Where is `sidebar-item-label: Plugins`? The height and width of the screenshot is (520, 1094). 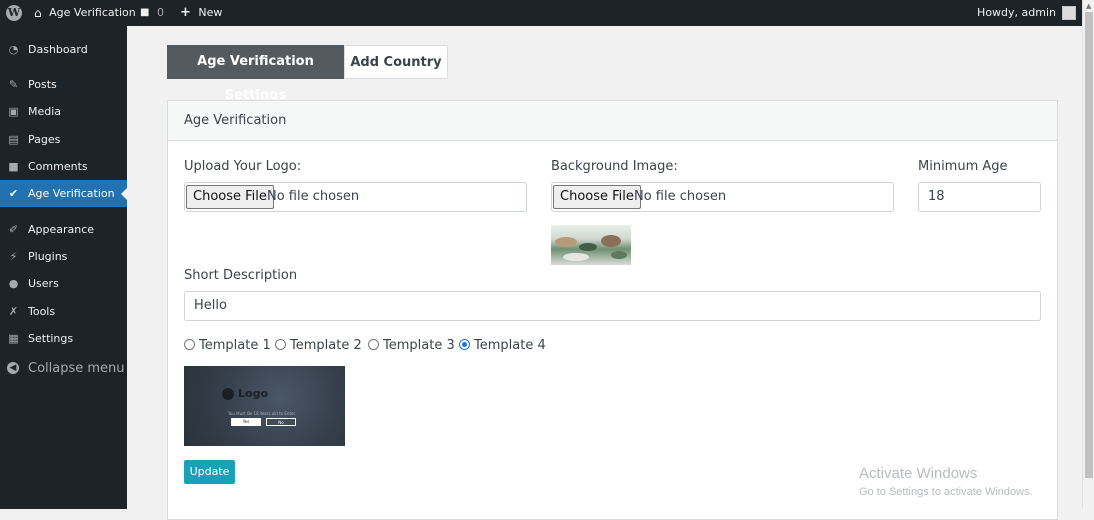
sidebar-item-label: Plugins is located at coordinates (48, 256).